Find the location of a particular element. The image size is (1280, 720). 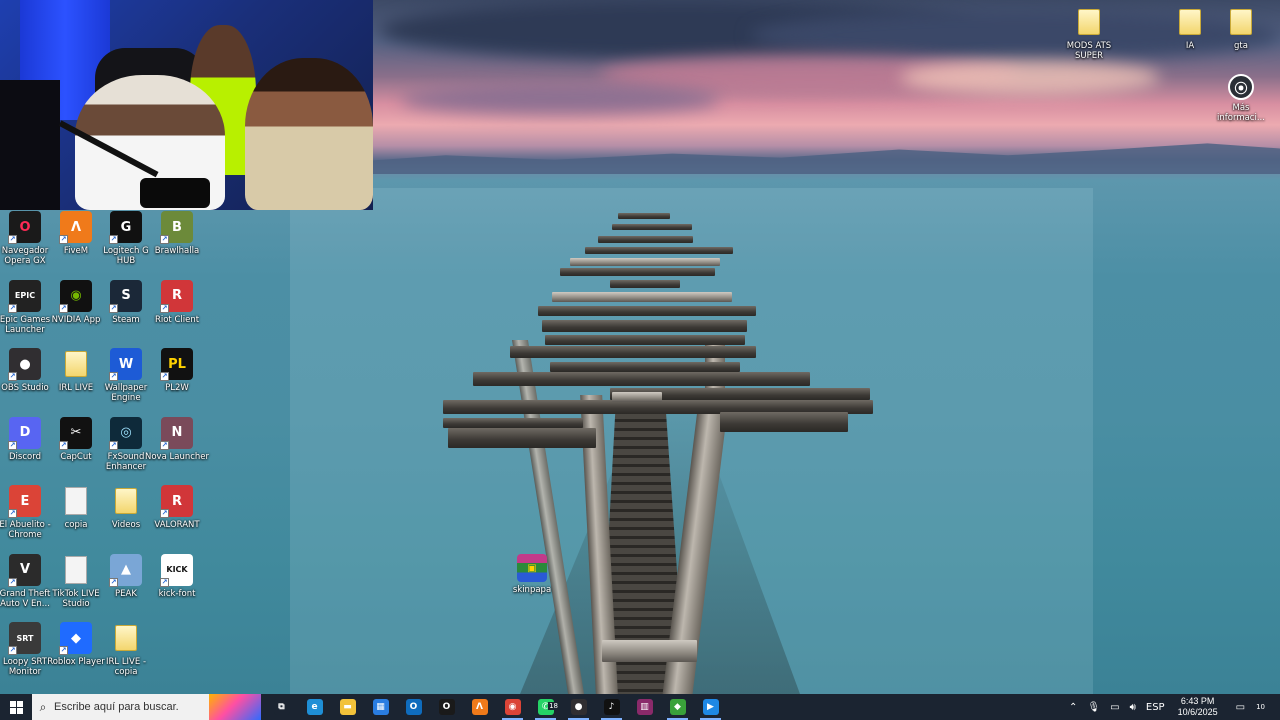

desktop-icon-valorant: R ↗ VALORANT is located at coordinates (177, 519).